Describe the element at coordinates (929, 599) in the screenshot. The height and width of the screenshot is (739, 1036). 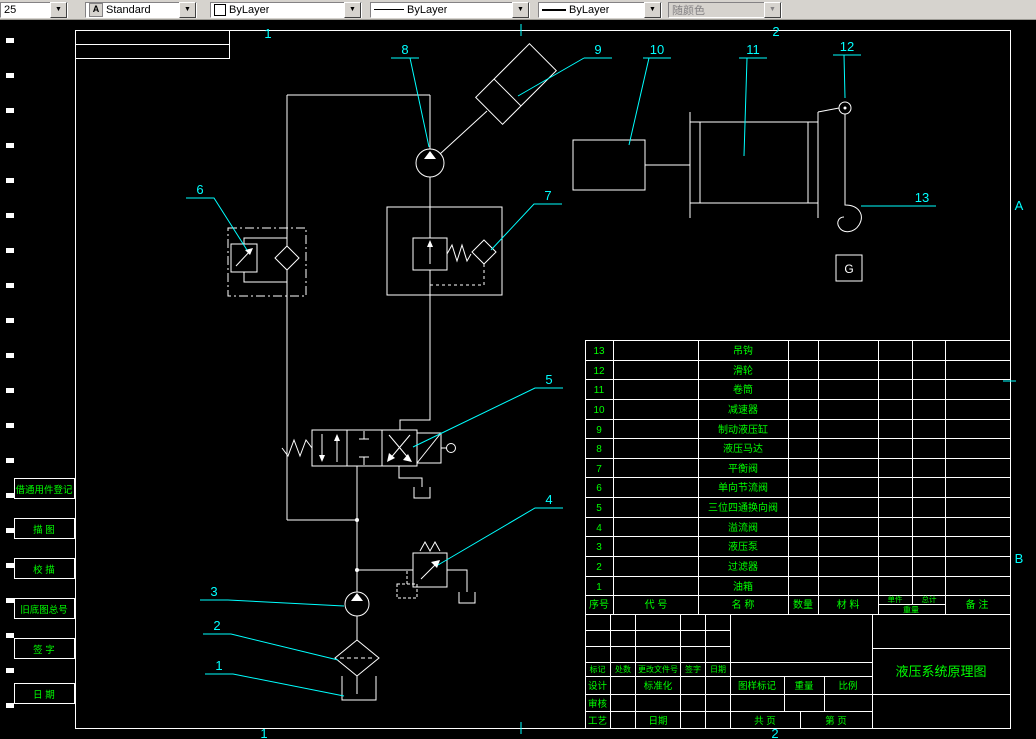
I see `parts-header-total: 总计` at that location.